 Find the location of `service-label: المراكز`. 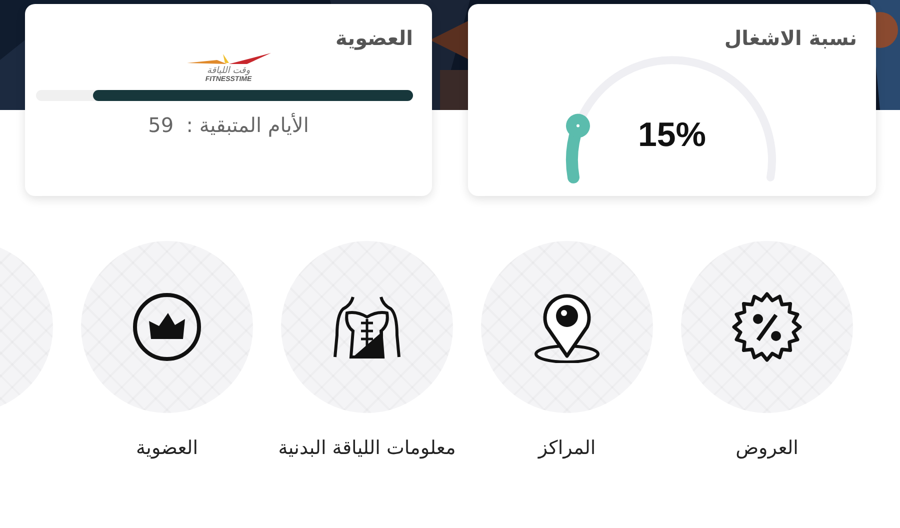

service-label: المراكز is located at coordinates (567, 448).